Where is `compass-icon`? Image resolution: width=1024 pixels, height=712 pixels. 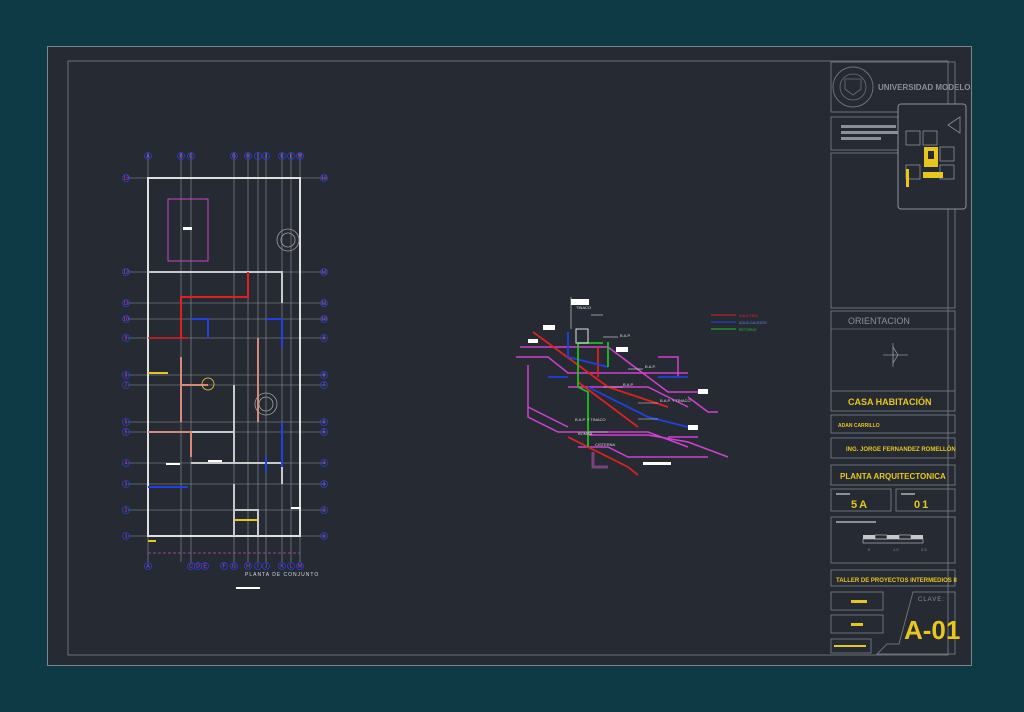
compass-icon is located at coordinates (895, 355).